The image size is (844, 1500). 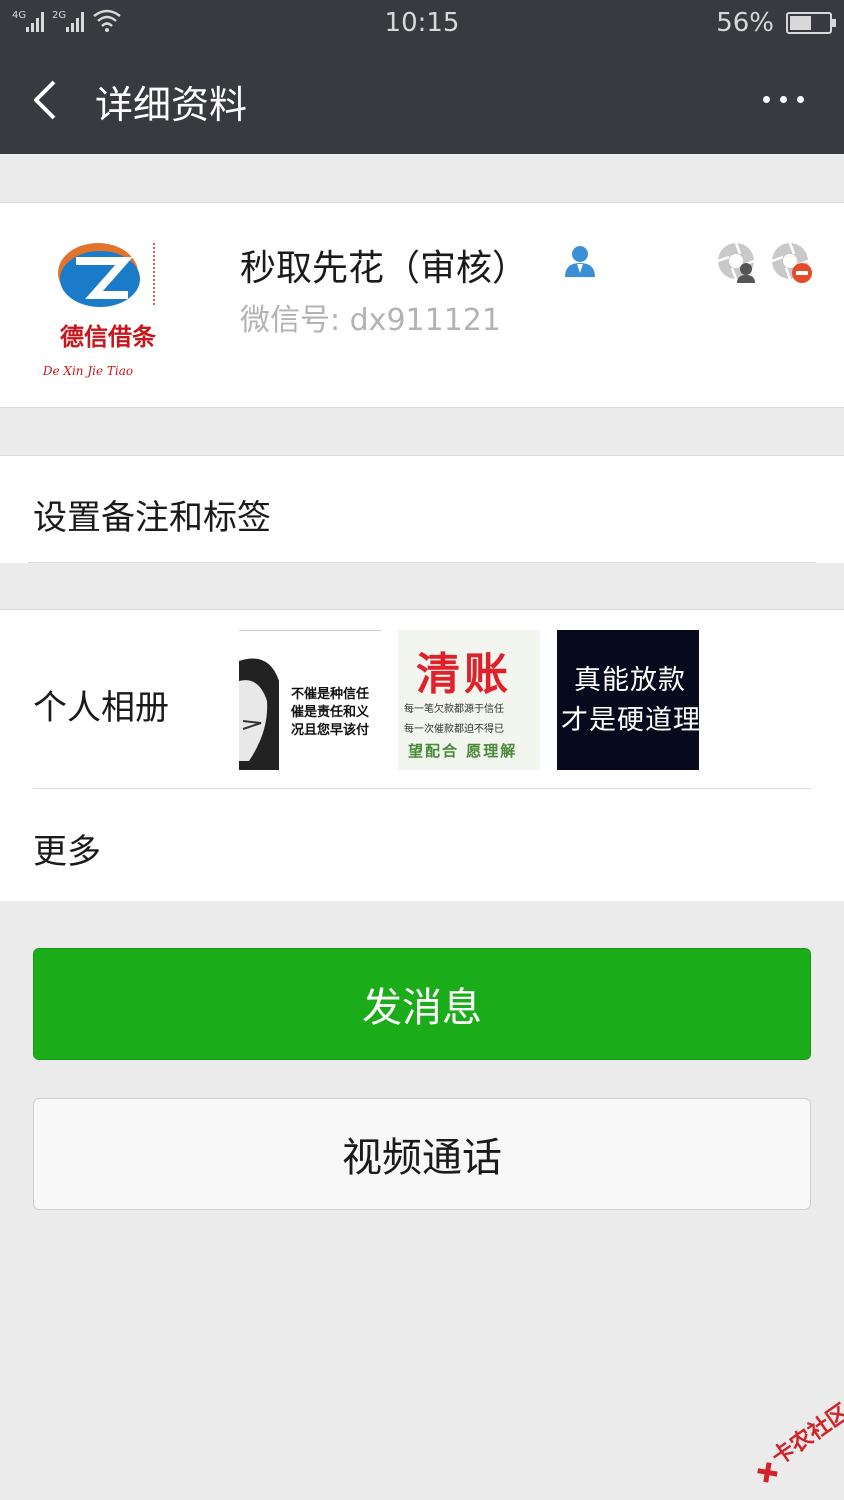 I want to click on send-message-button: 发消息, so click(x=422, y=1004).